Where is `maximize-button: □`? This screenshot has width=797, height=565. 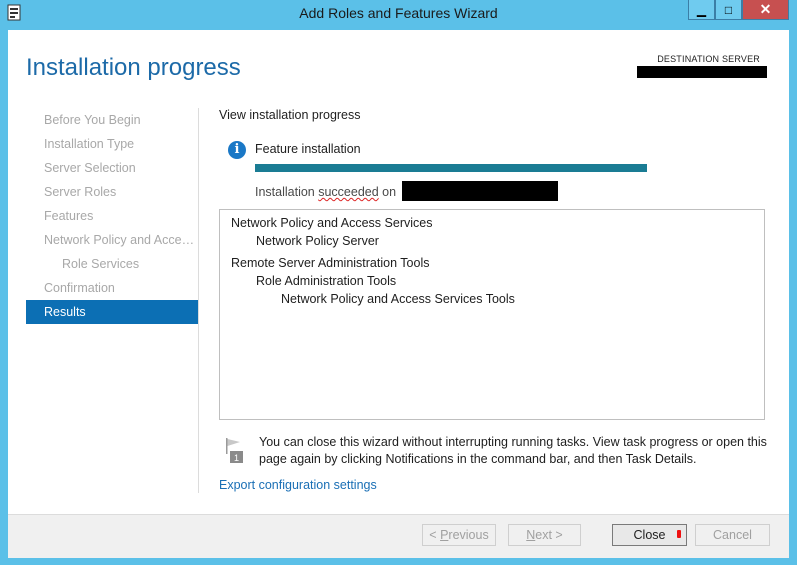
maximize-button: □ is located at coordinates (728, 10).